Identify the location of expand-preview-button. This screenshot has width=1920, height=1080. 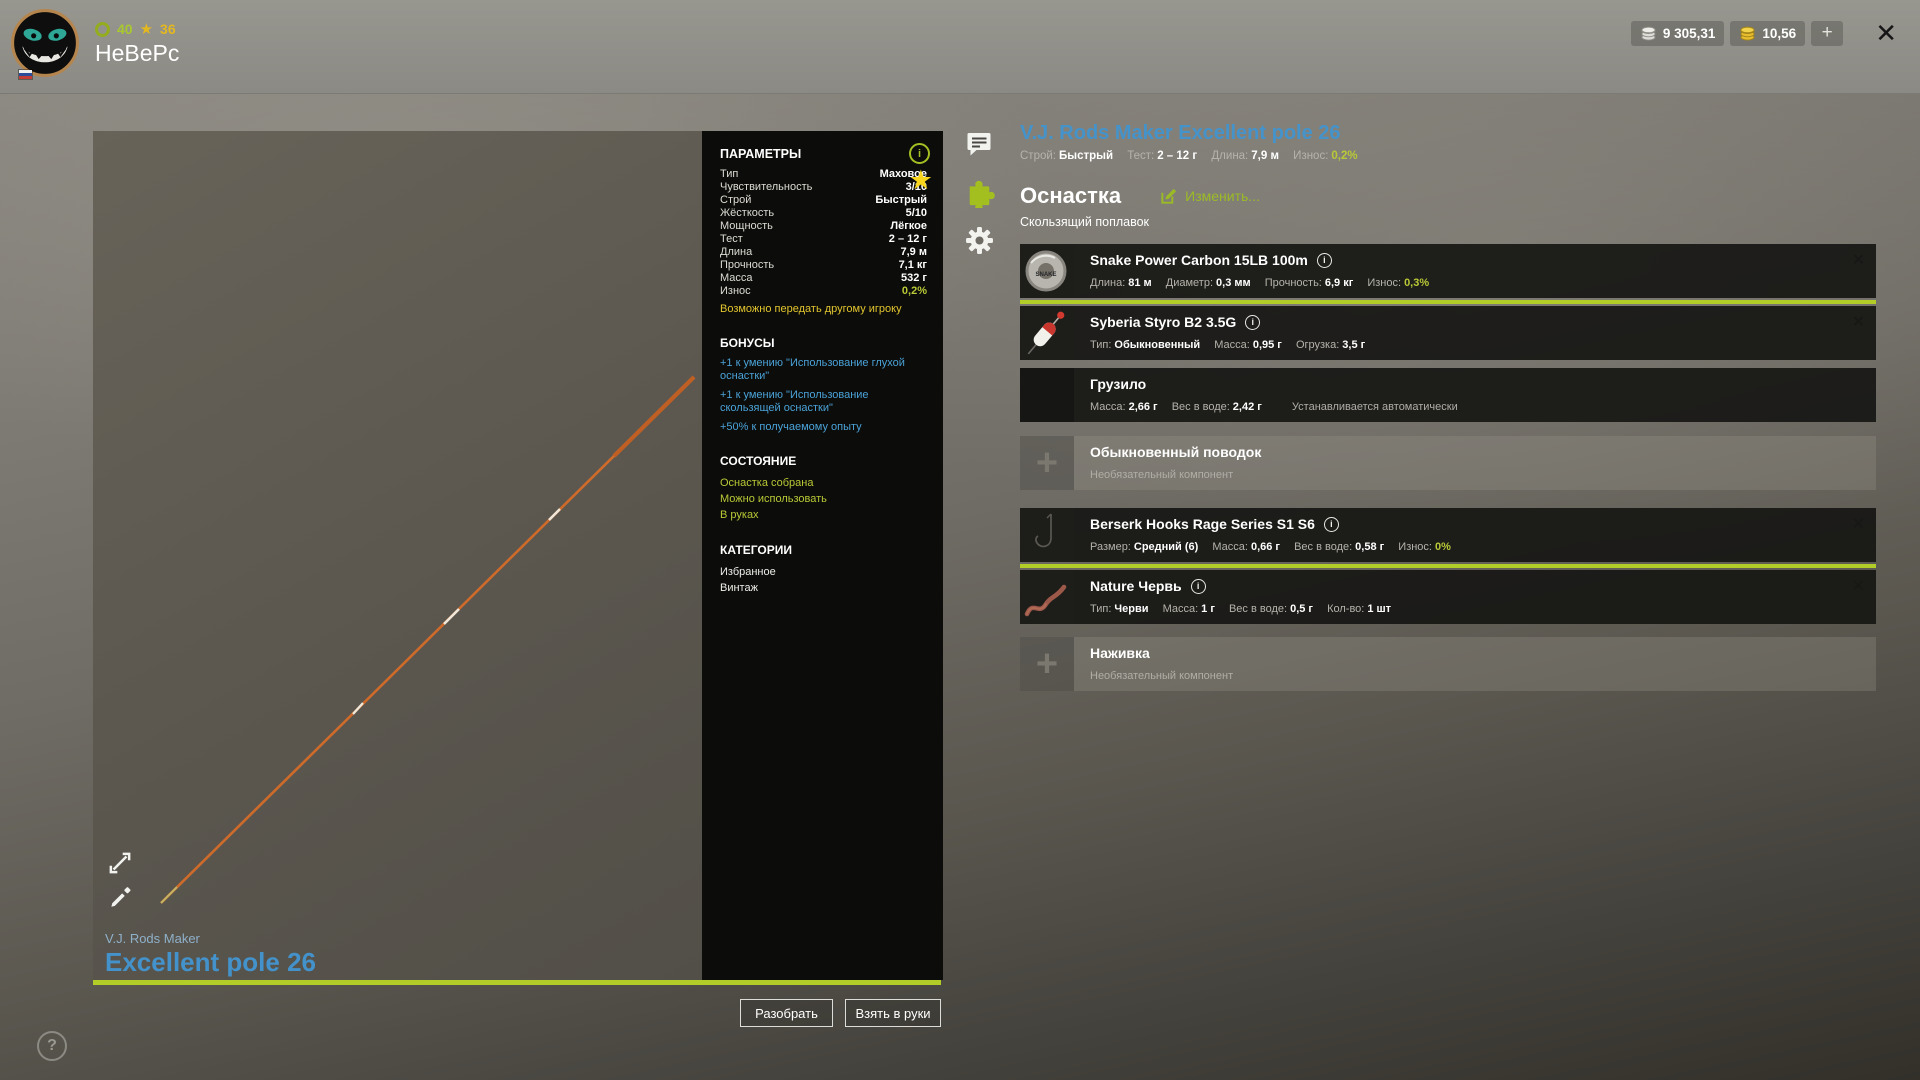
(120, 863).